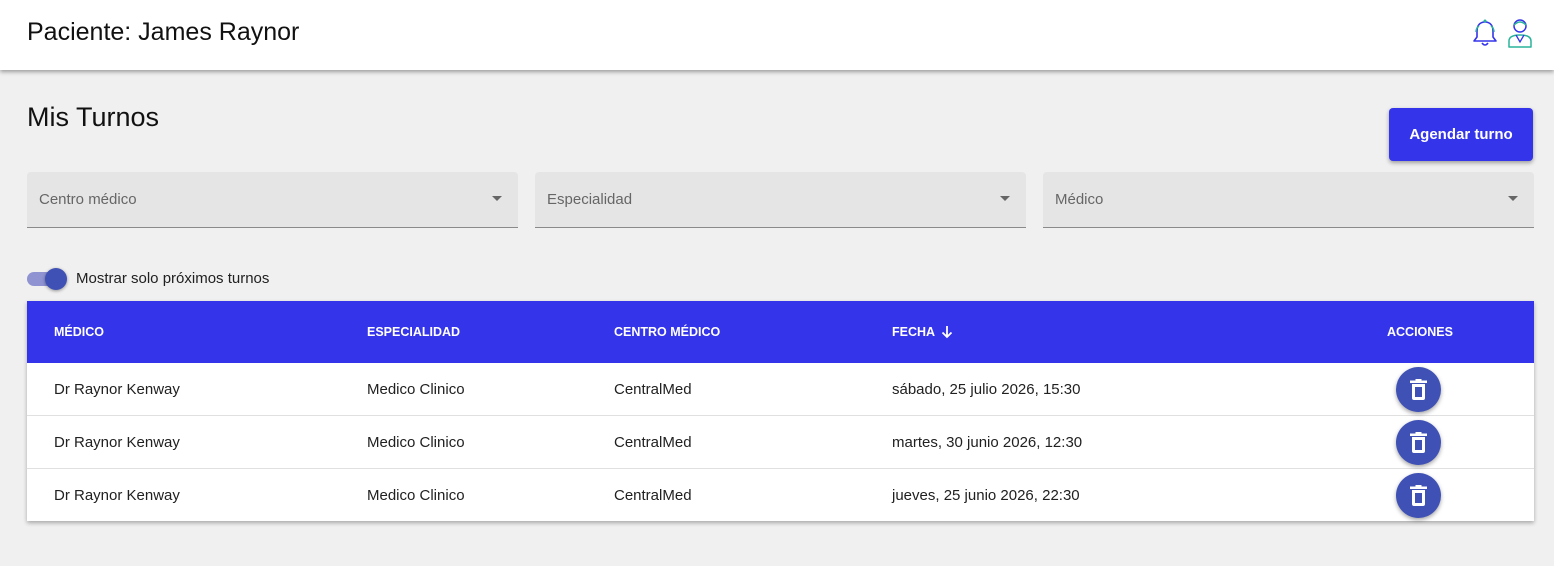 This screenshot has height=566, width=1554. Describe the element at coordinates (1485, 33) in the screenshot. I see `bell-icon` at that location.